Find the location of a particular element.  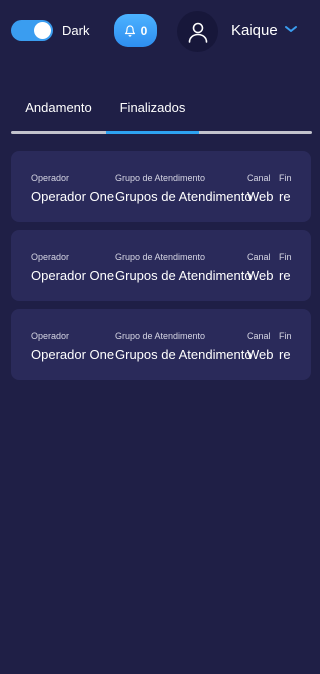

theme-label: Dark is located at coordinates (76, 30).